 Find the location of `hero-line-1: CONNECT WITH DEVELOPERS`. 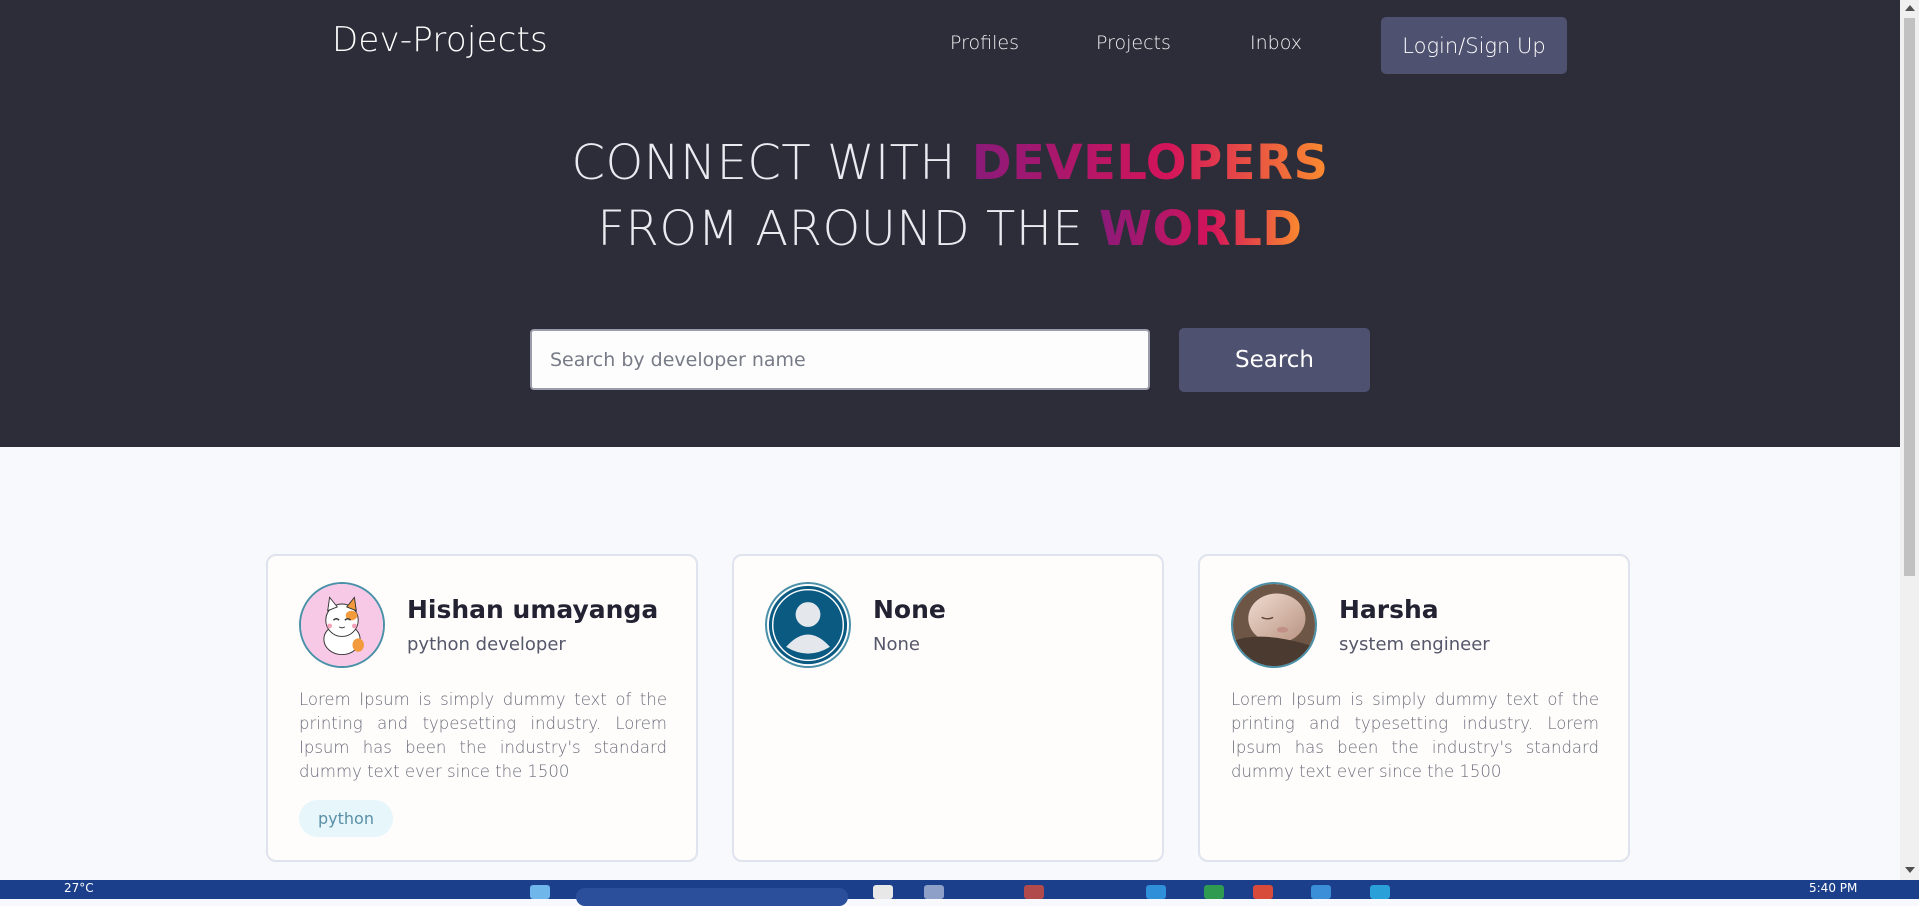

hero-line-1: CONNECT WITH DEVELOPERS is located at coordinates (950, 163).